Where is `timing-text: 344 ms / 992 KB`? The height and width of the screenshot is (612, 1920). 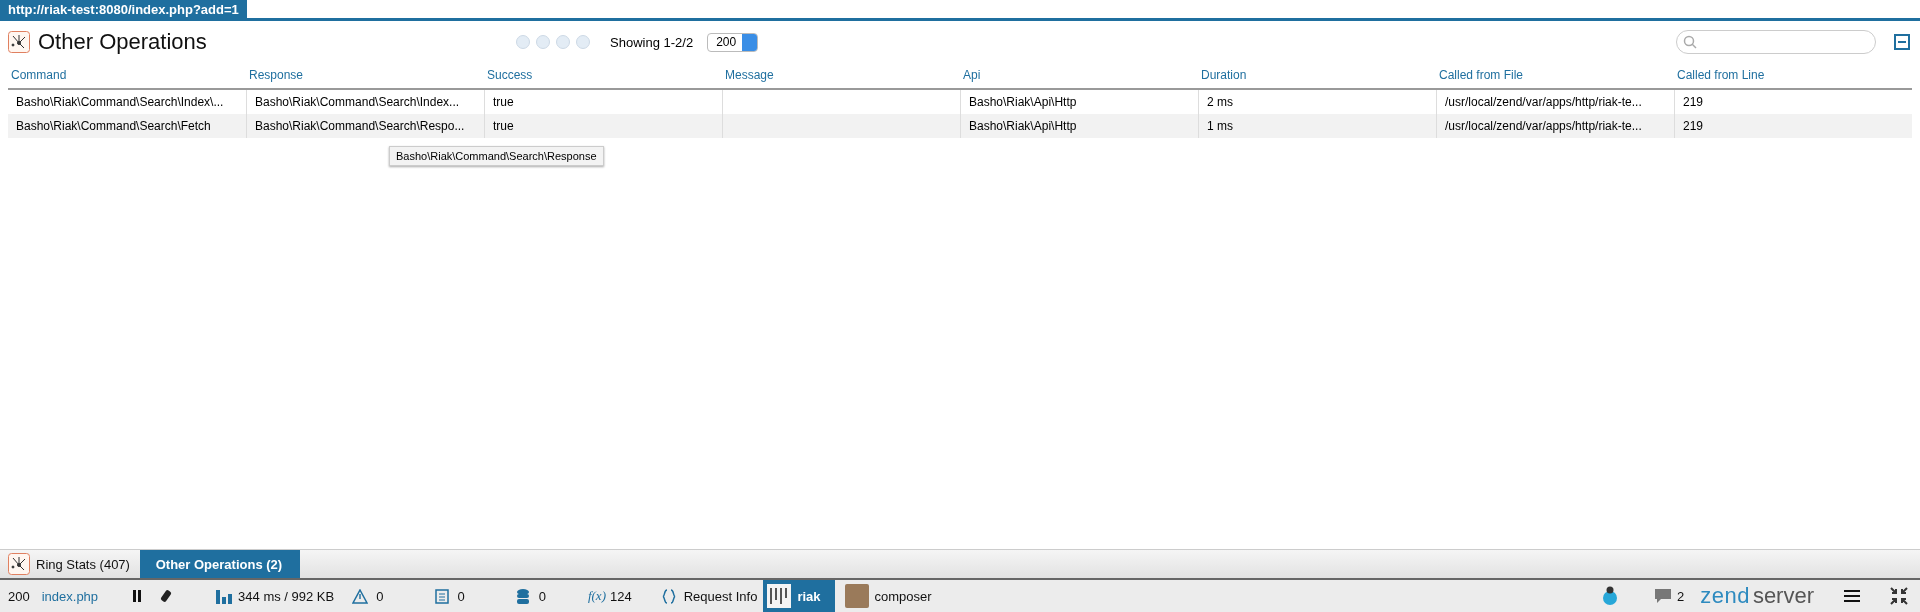
timing-text: 344 ms / 992 KB is located at coordinates (286, 596).